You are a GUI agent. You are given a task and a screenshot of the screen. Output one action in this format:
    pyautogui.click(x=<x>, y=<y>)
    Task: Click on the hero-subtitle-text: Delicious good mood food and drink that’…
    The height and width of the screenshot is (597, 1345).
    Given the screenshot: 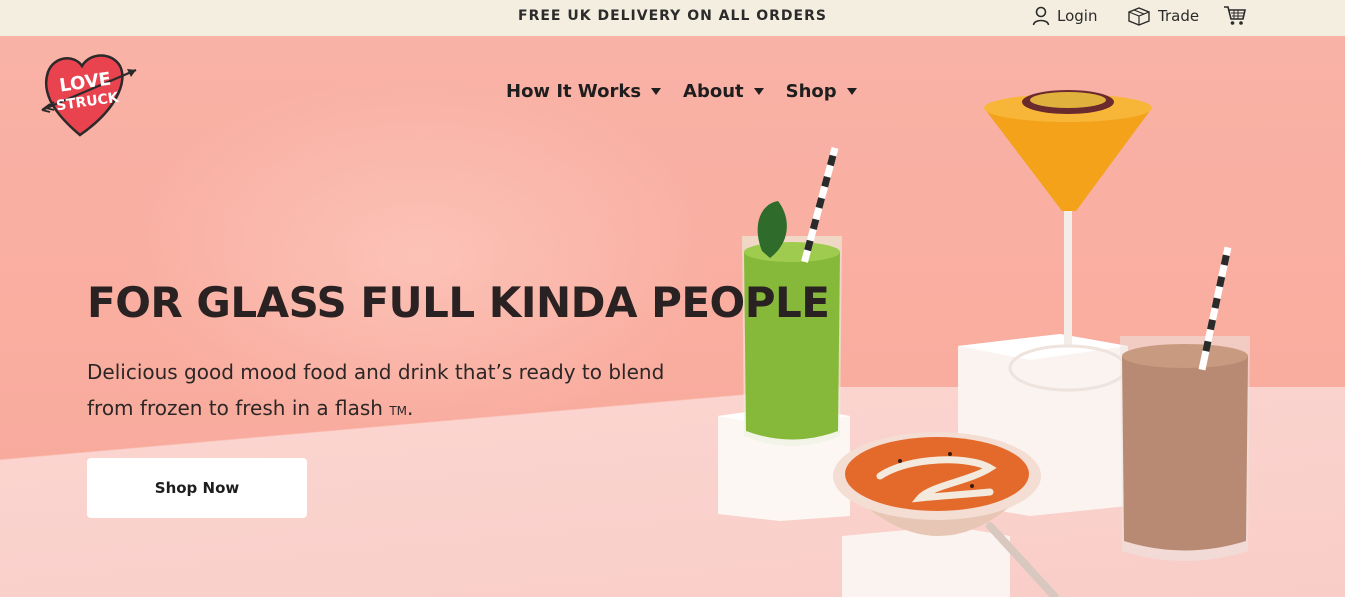 What is the action you would take?
    pyautogui.click(x=376, y=390)
    